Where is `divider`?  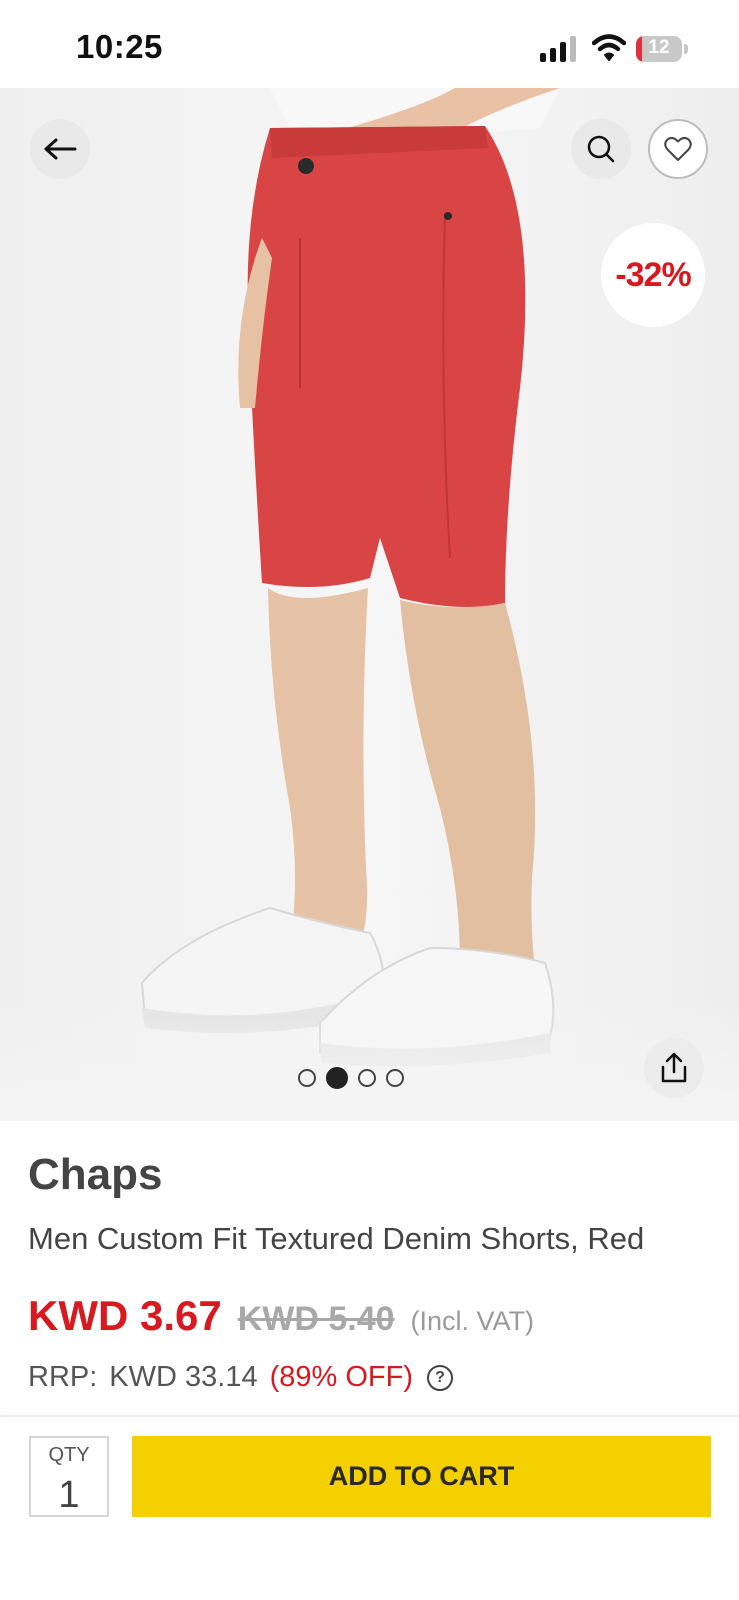
divider is located at coordinates (369, 1416).